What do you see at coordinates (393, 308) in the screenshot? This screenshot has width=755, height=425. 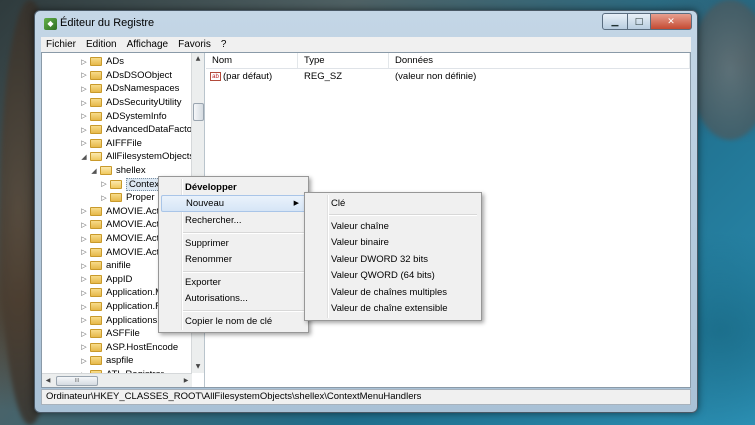 I see `submenu-item-chaine-extensible: Valeur de chaîne extensible` at bounding box center [393, 308].